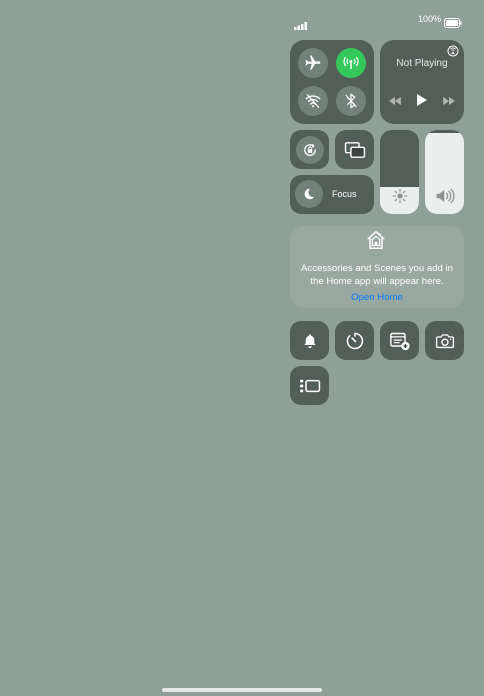 The image size is (484, 696). I want to click on speaker-icon, so click(444, 196).